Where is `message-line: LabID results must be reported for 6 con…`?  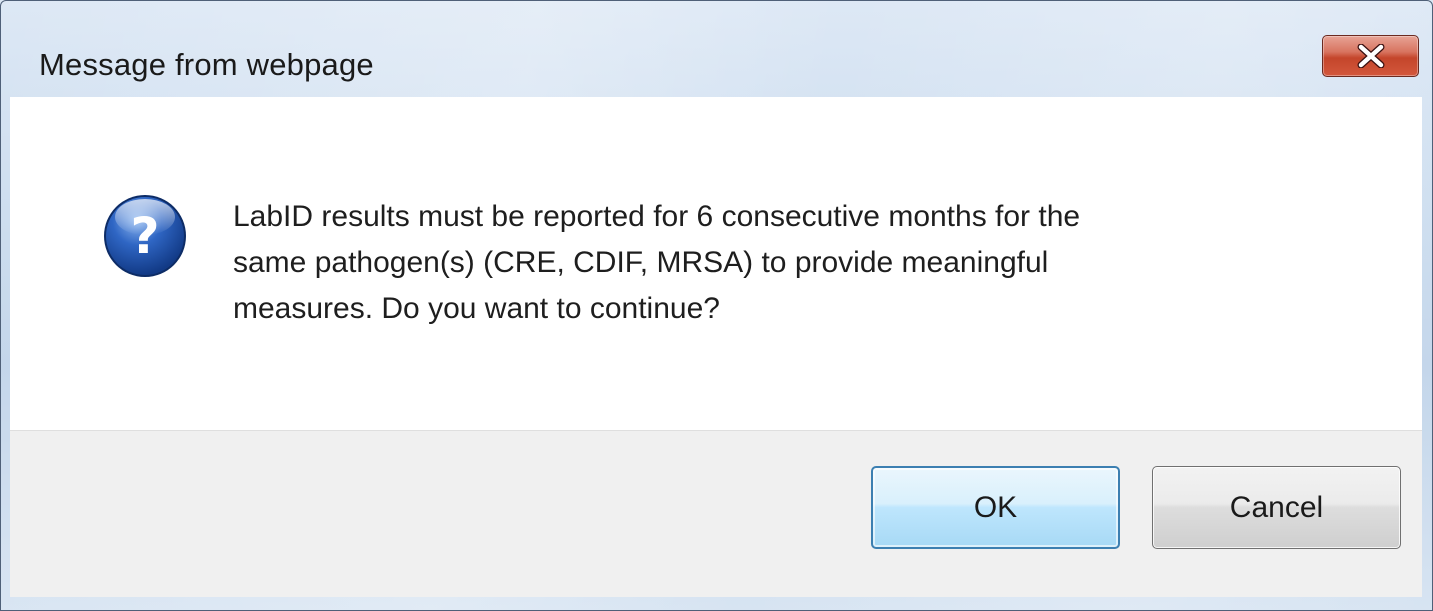 message-line: LabID results must be reported for 6 con… is located at coordinates (657, 216).